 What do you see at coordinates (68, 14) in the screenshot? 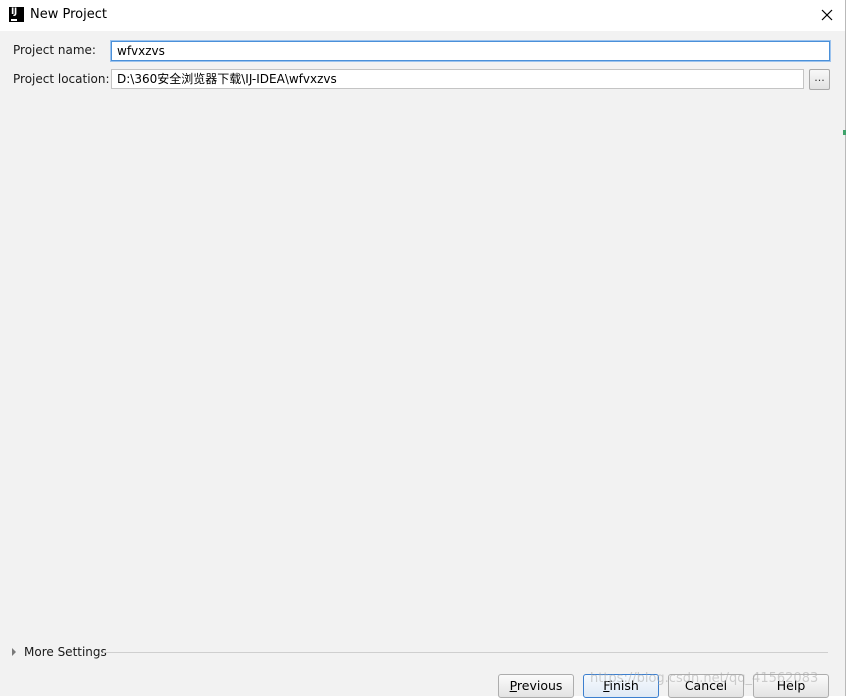
I see `window-title: New Project` at bounding box center [68, 14].